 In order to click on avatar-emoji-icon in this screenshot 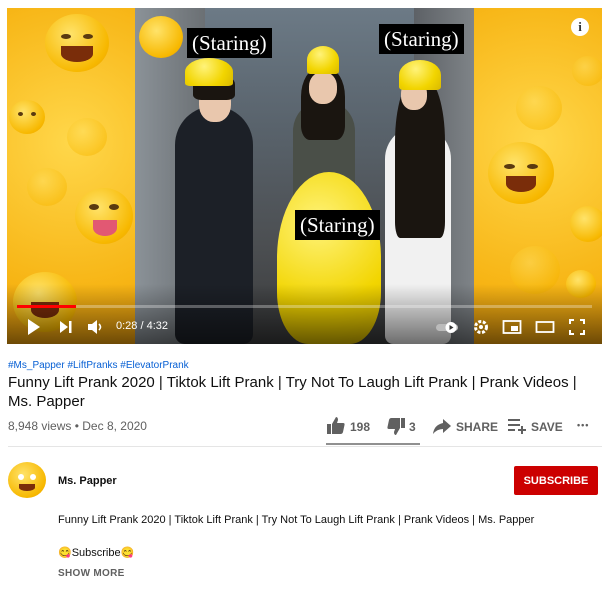, I will do `click(27, 480)`.